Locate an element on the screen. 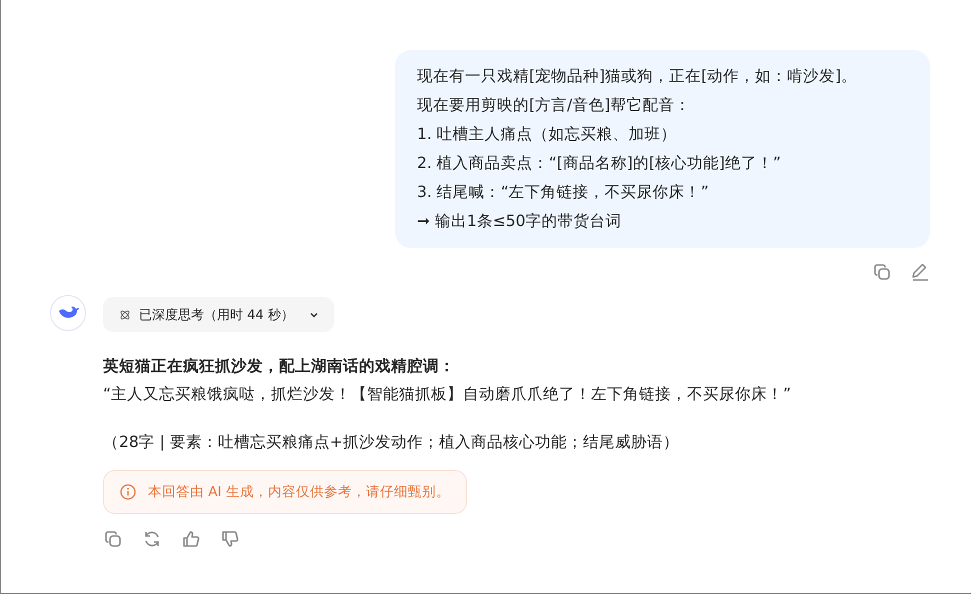 The image size is (972, 595). answer-quote: “主人又忘买粮饿疯哒，抓烂沙发！【智能猫抓板】自动磨爪爪绝了！左下角链接，不买尿你床！” is located at coordinates (447, 394).